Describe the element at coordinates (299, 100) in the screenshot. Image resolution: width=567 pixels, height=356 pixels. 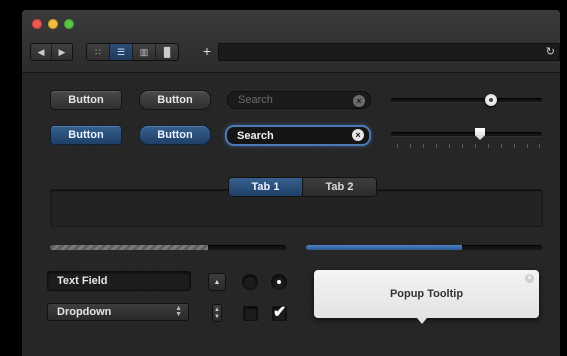
I see `search-field-inactive: Search ×` at that location.